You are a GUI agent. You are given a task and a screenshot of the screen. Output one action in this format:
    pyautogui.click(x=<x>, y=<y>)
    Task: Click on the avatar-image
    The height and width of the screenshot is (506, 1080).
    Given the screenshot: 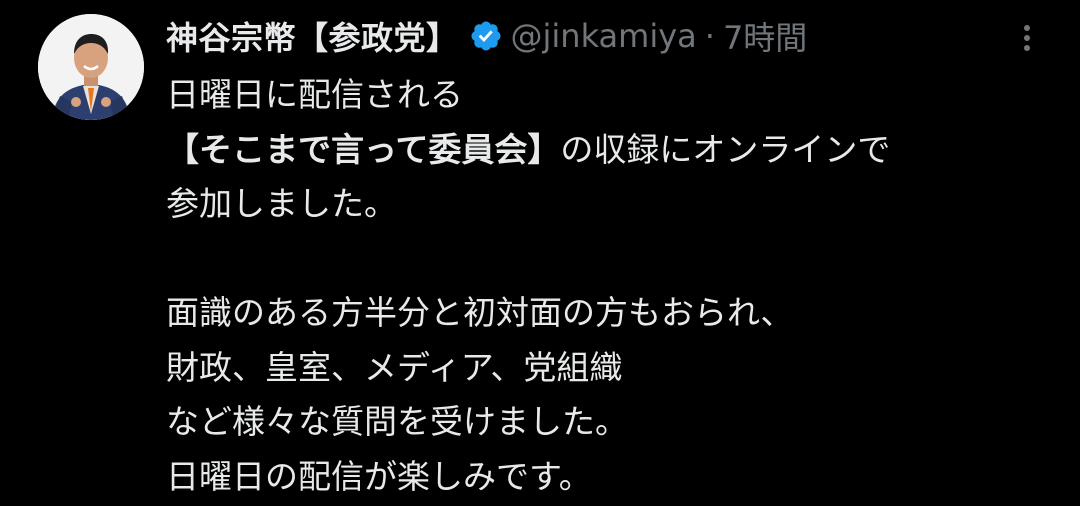 What is the action you would take?
    pyautogui.click(x=91, y=67)
    